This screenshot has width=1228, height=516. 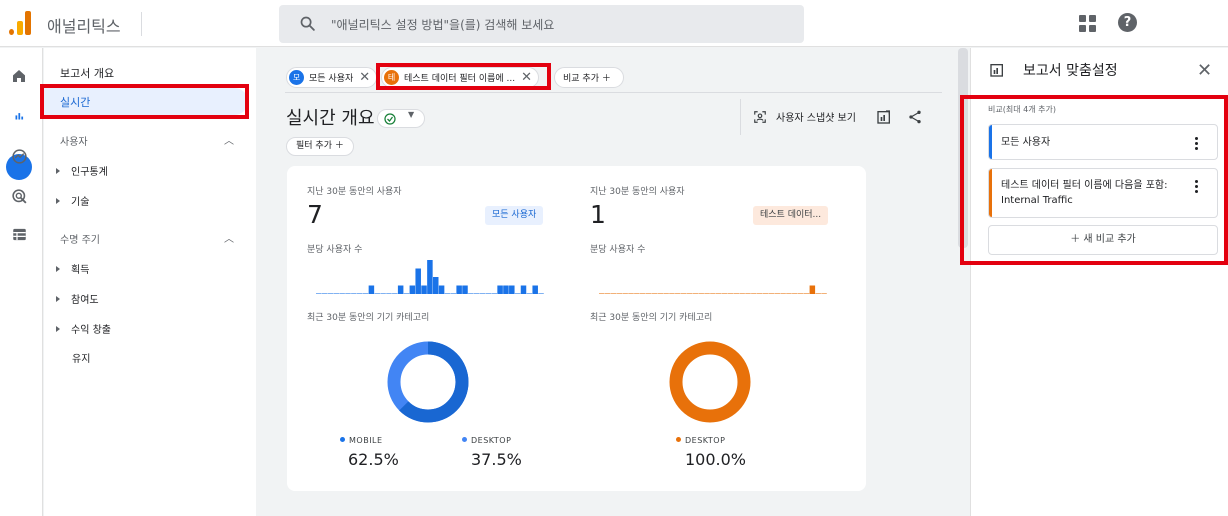 I want to click on nav-item-engagement: 참여도, so click(x=77, y=298).